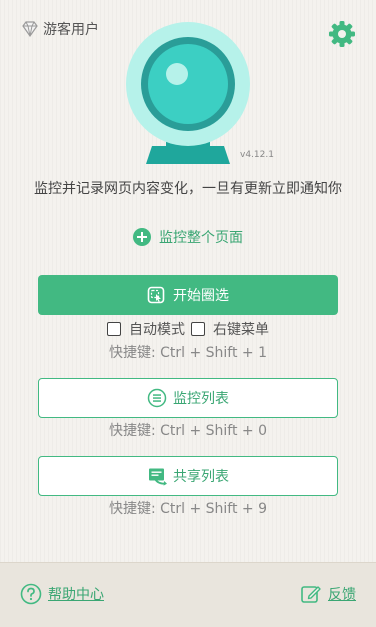 This screenshot has width=376, height=627. Describe the element at coordinates (188, 431) in the screenshot. I see `monitor-list-hotkey: 快捷键: Ctrl + Shift + 0` at that location.